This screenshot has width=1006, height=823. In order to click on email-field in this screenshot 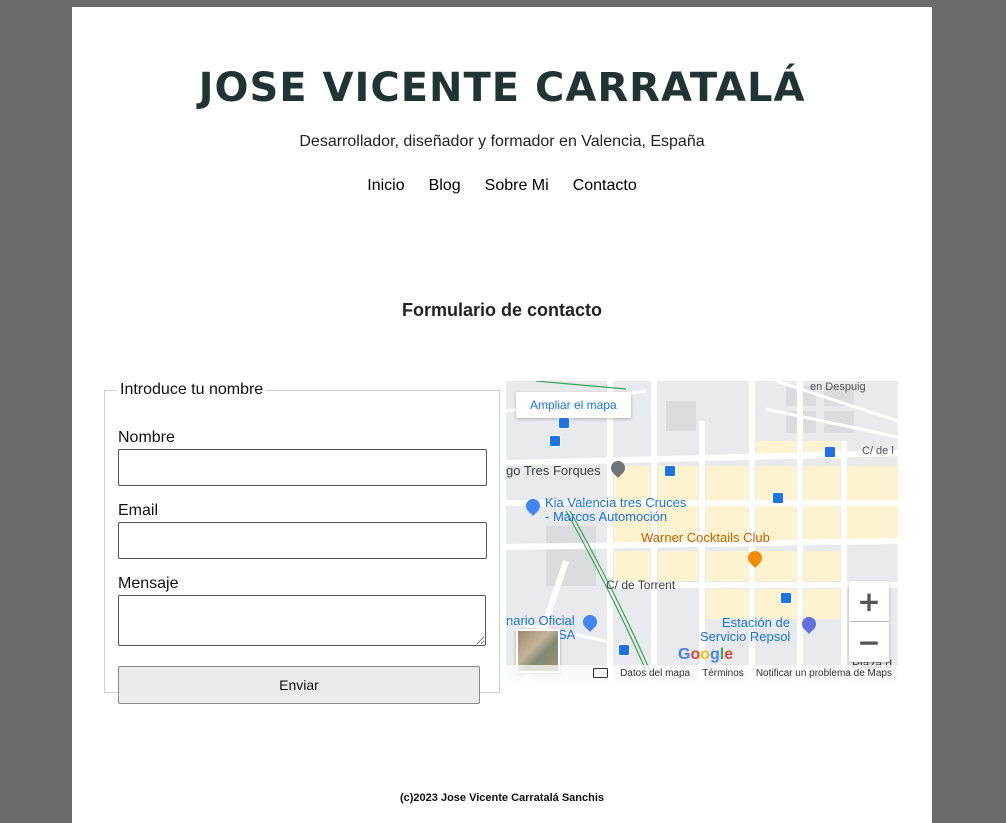, I will do `click(302, 540)`.